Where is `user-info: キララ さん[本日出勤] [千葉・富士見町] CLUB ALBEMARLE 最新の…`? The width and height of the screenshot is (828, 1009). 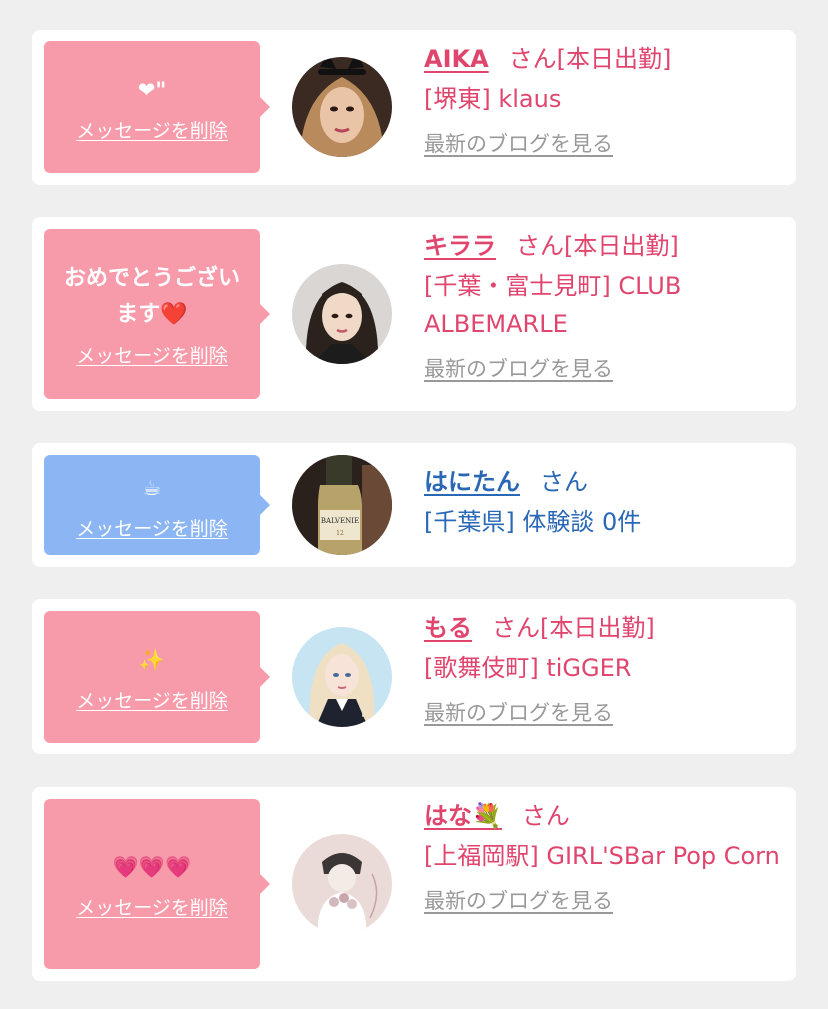 user-info: キララ さん[本日出勤] [千葉・富士見町] CLUB ALBEMARLE 最新の… is located at coordinates (604, 306).